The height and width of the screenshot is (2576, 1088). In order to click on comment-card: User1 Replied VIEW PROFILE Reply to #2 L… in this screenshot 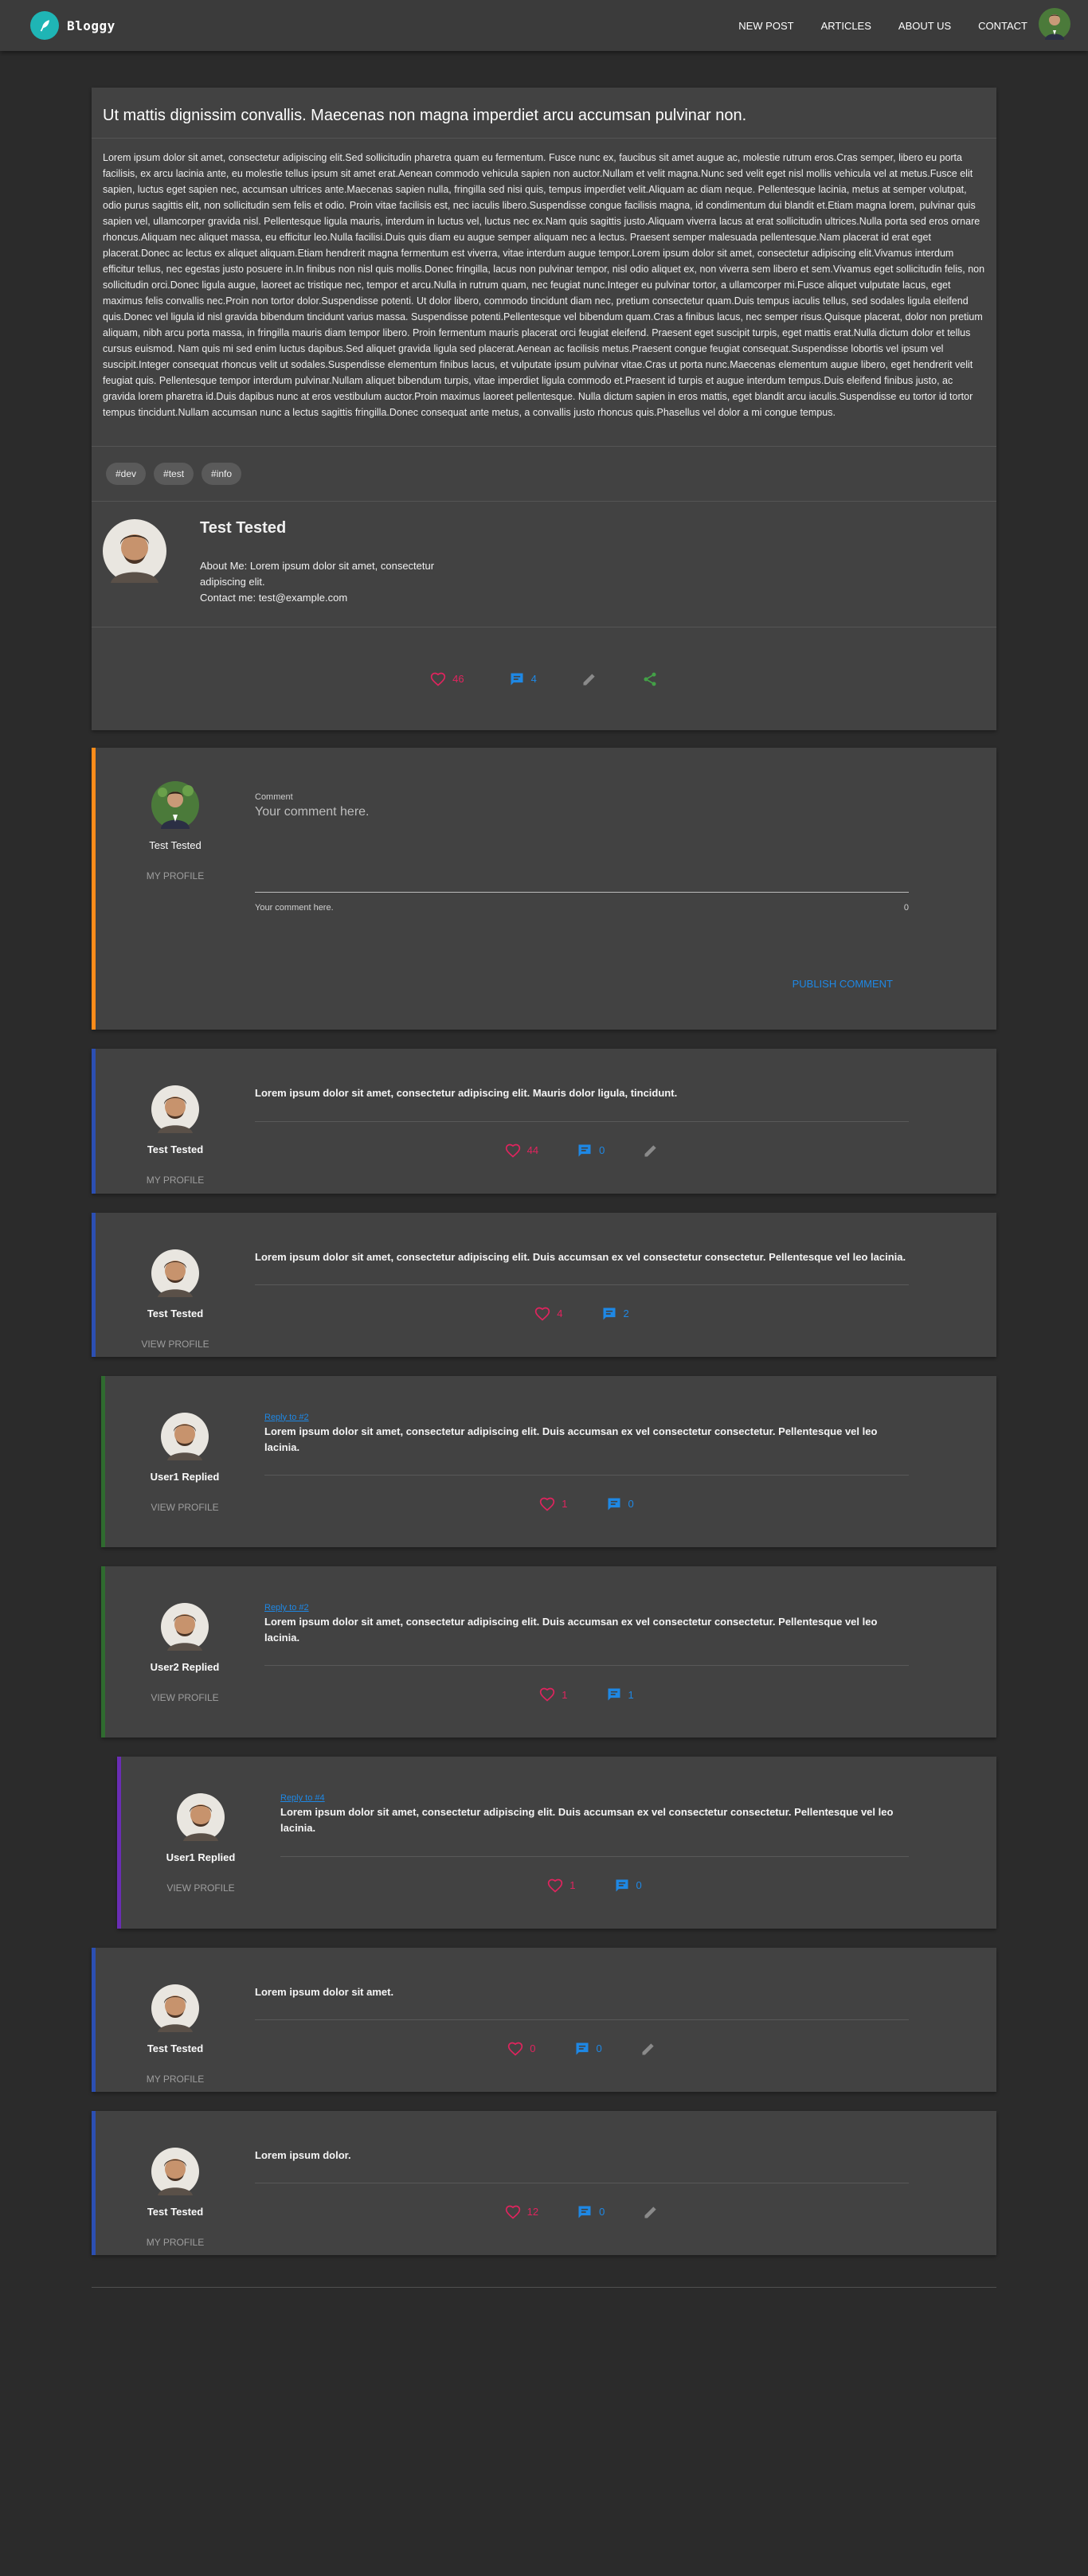, I will do `click(548, 1461)`.